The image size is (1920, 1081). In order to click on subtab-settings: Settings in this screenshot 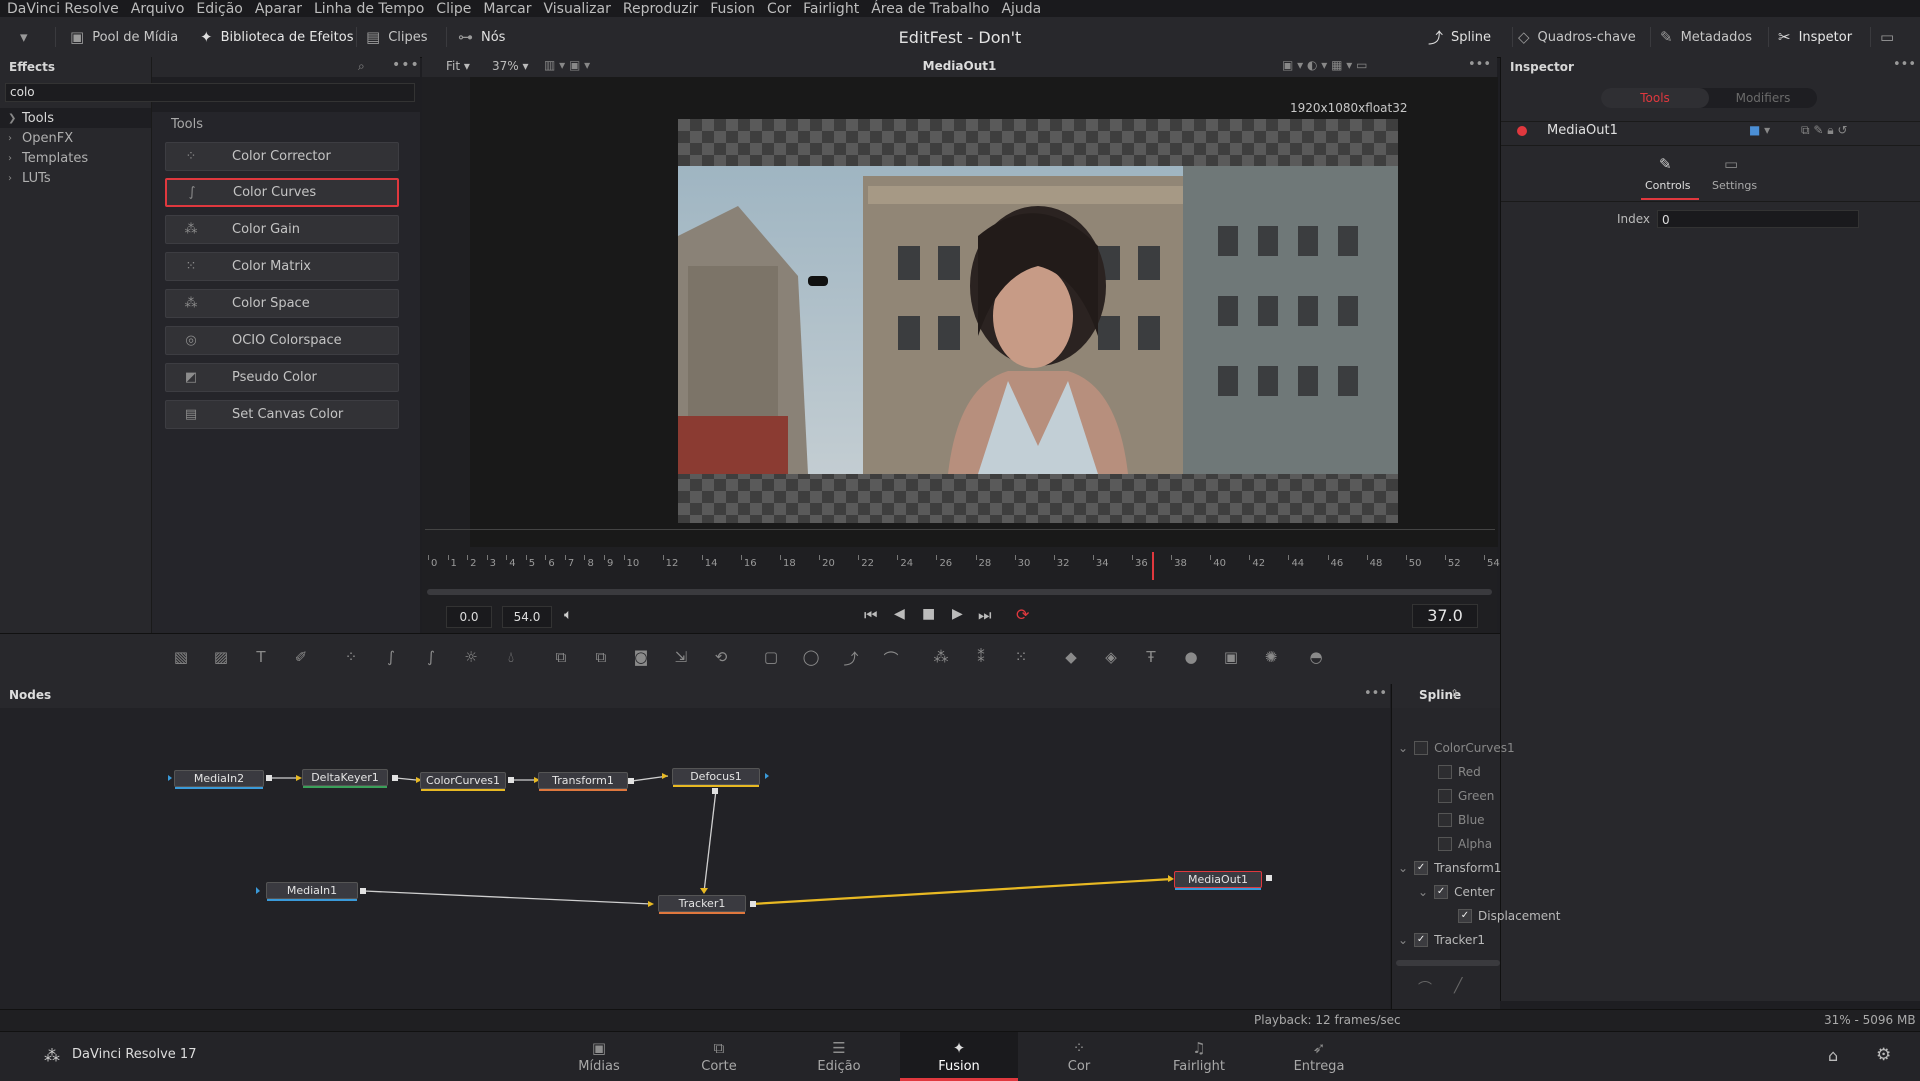, I will do `click(1734, 185)`.